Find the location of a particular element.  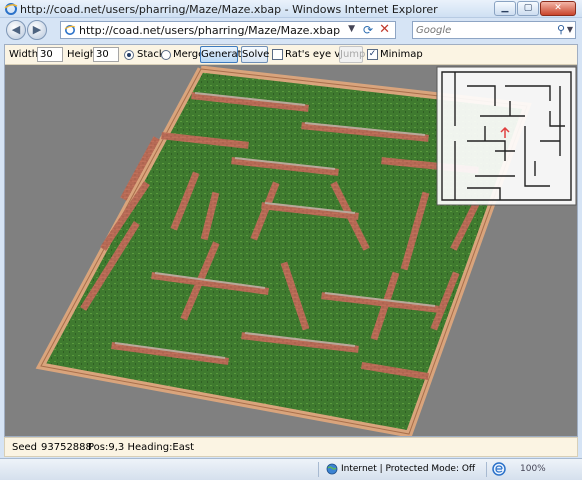

search-icon: ⚲ is located at coordinates (561, 29).